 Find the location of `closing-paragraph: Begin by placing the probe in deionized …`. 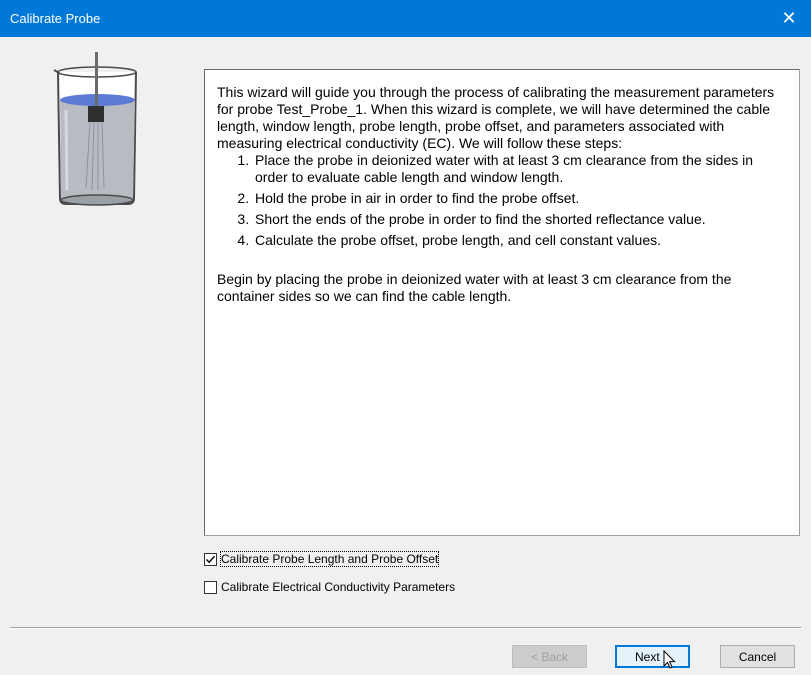

closing-paragraph: Begin by placing the probe in deionized … is located at coordinates (474, 287).